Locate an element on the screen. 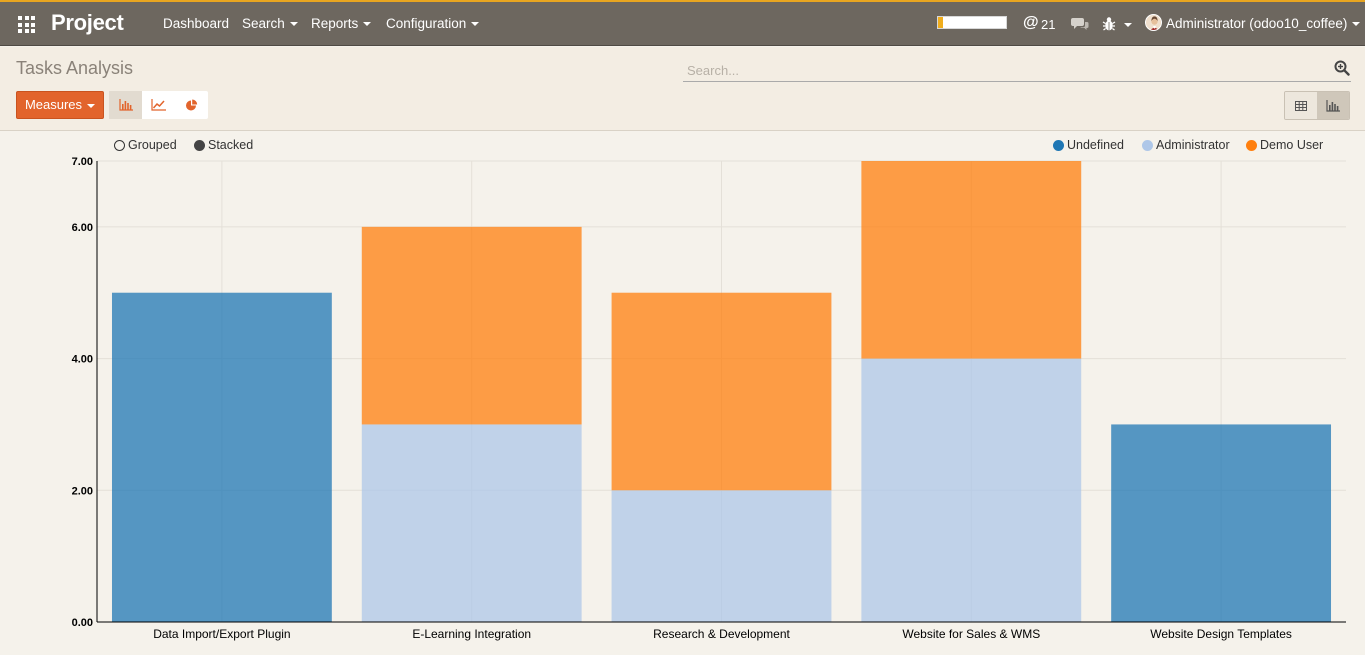 The height and width of the screenshot is (655, 1365). pivot-view-button is located at coordinates (1301, 105).